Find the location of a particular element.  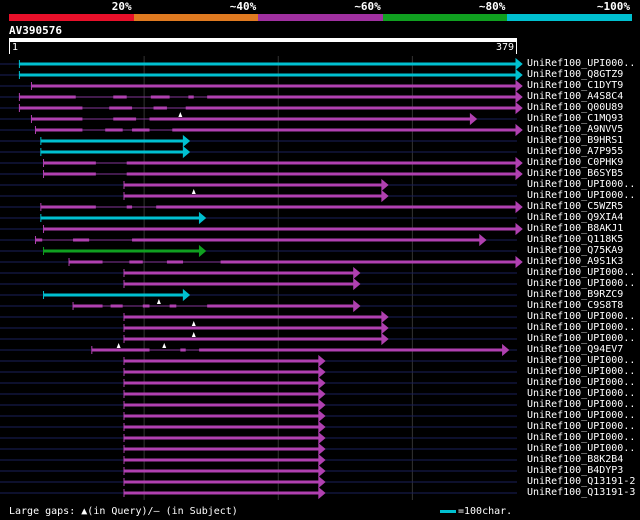

hit-label: UniRef100_C0PHK9 is located at coordinates (575, 162).